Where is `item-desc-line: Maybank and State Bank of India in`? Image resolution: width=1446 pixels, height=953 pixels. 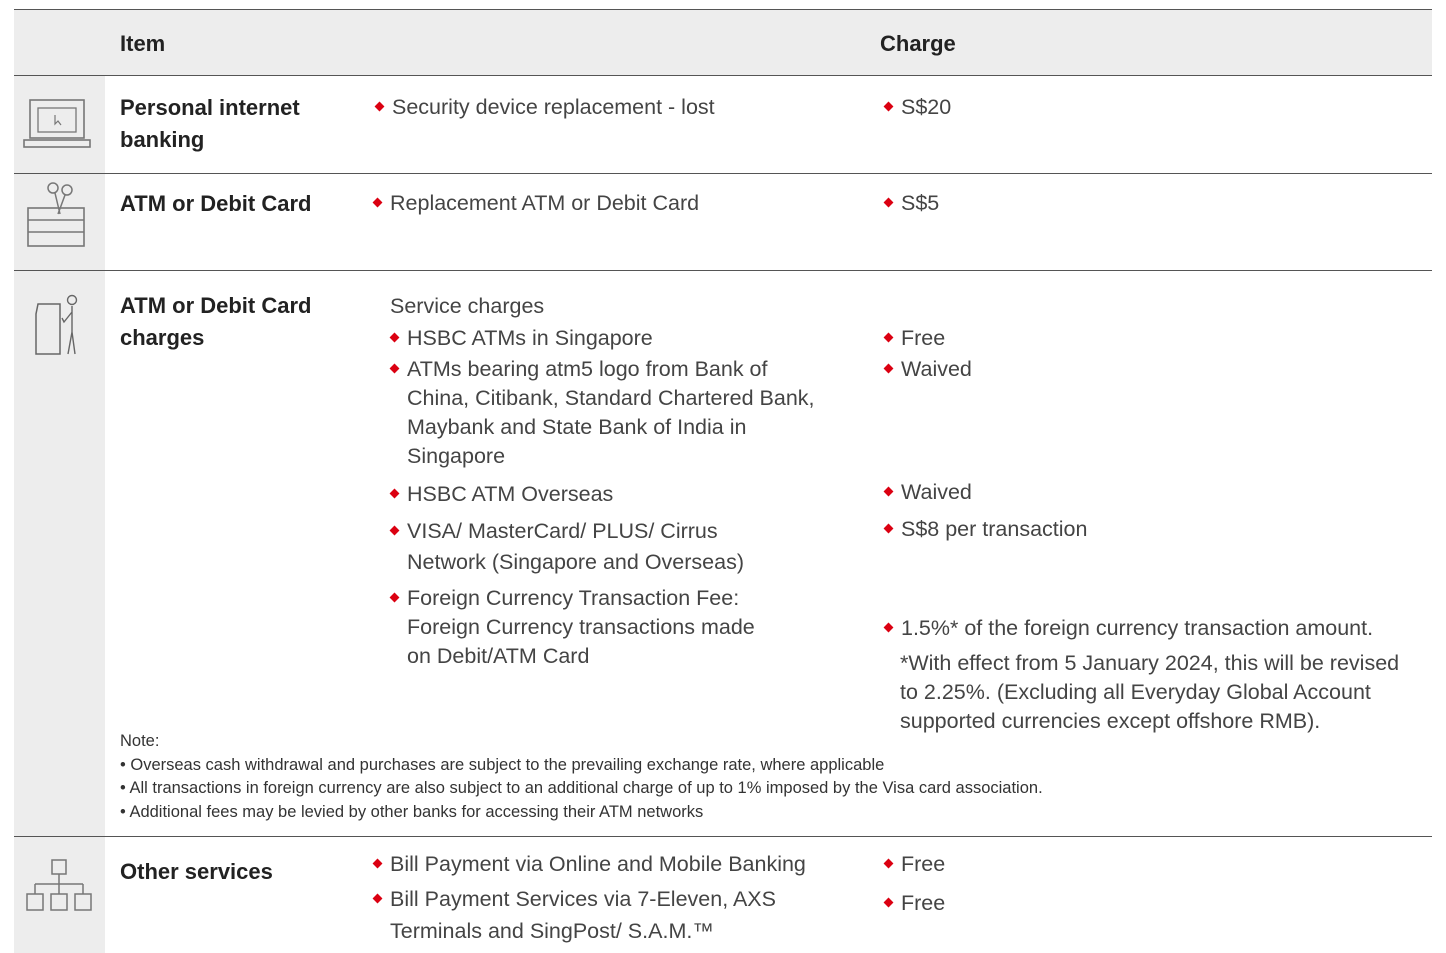 item-desc-line: Maybank and State Bank of India in is located at coordinates (577, 427).